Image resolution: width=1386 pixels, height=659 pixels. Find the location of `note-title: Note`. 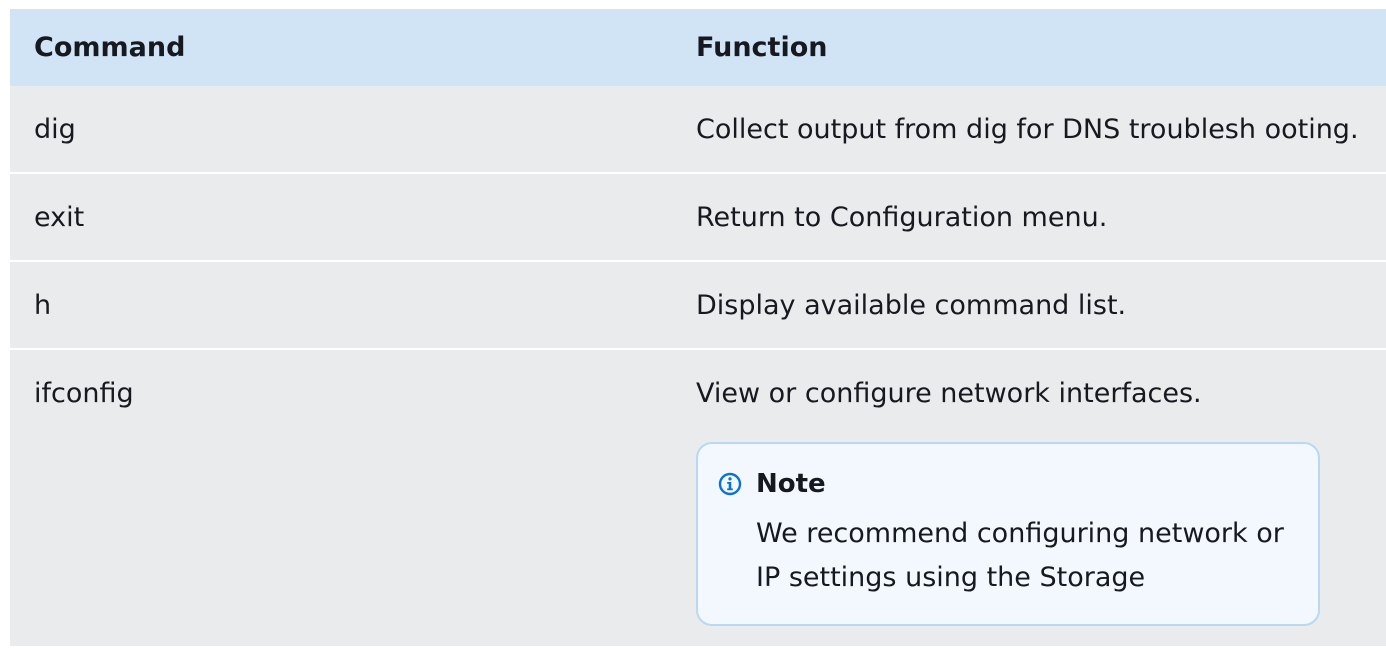

note-title: Note is located at coordinates (791, 484).